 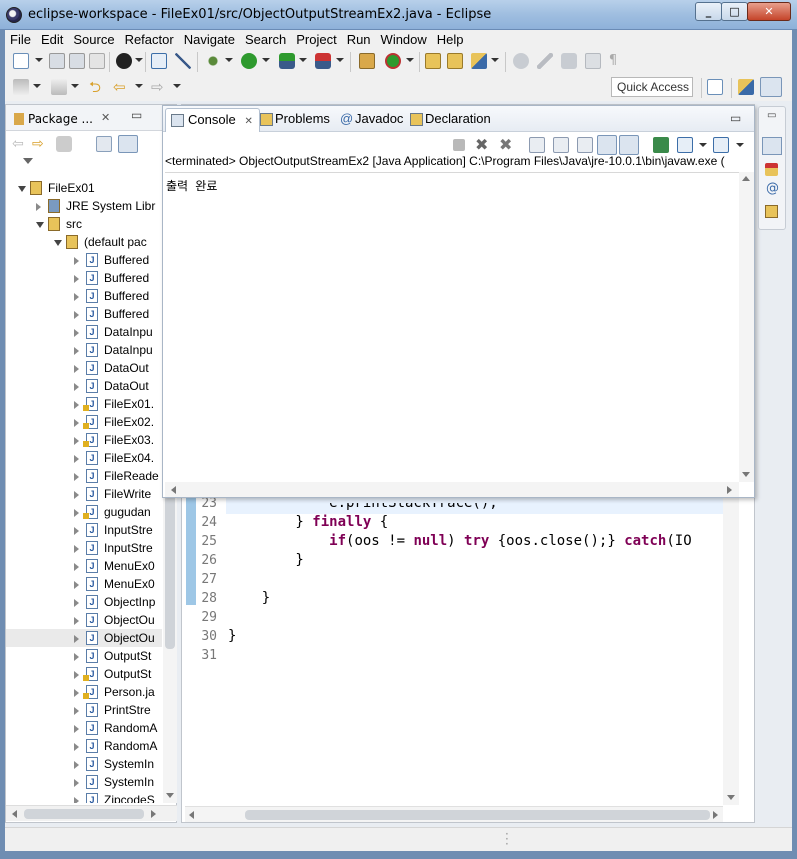 What do you see at coordinates (213, 61) in the screenshot?
I see `debug-icon` at bounding box center [213, 61].